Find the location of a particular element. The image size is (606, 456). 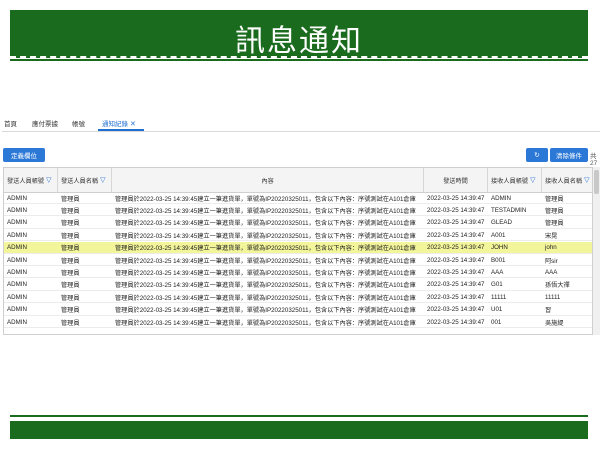

clear-filters-button: 清除條件 is located at coordinates (569, 155).